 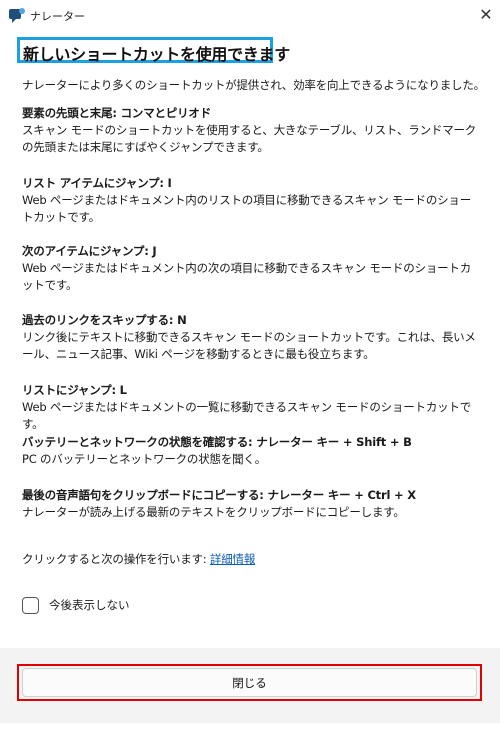 What do you see at coordinates (486, 15) in the screenshot?
I see `close-icon: ✕` at bounding box center [486, 15].